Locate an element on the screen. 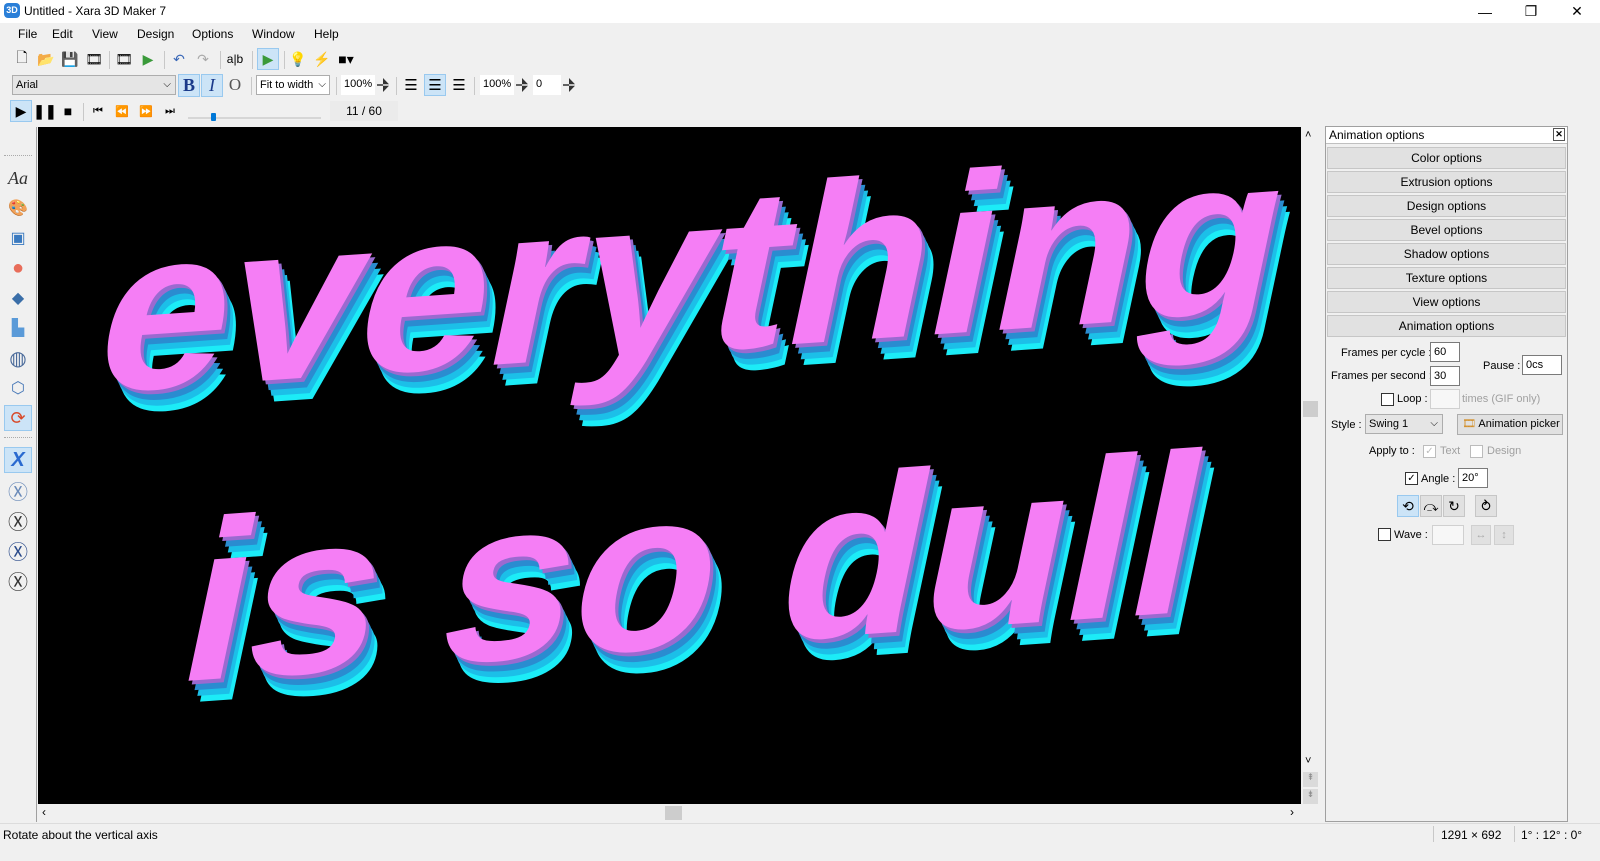  last-frame-icon: ⏭ is located at coordinates (170, 111).